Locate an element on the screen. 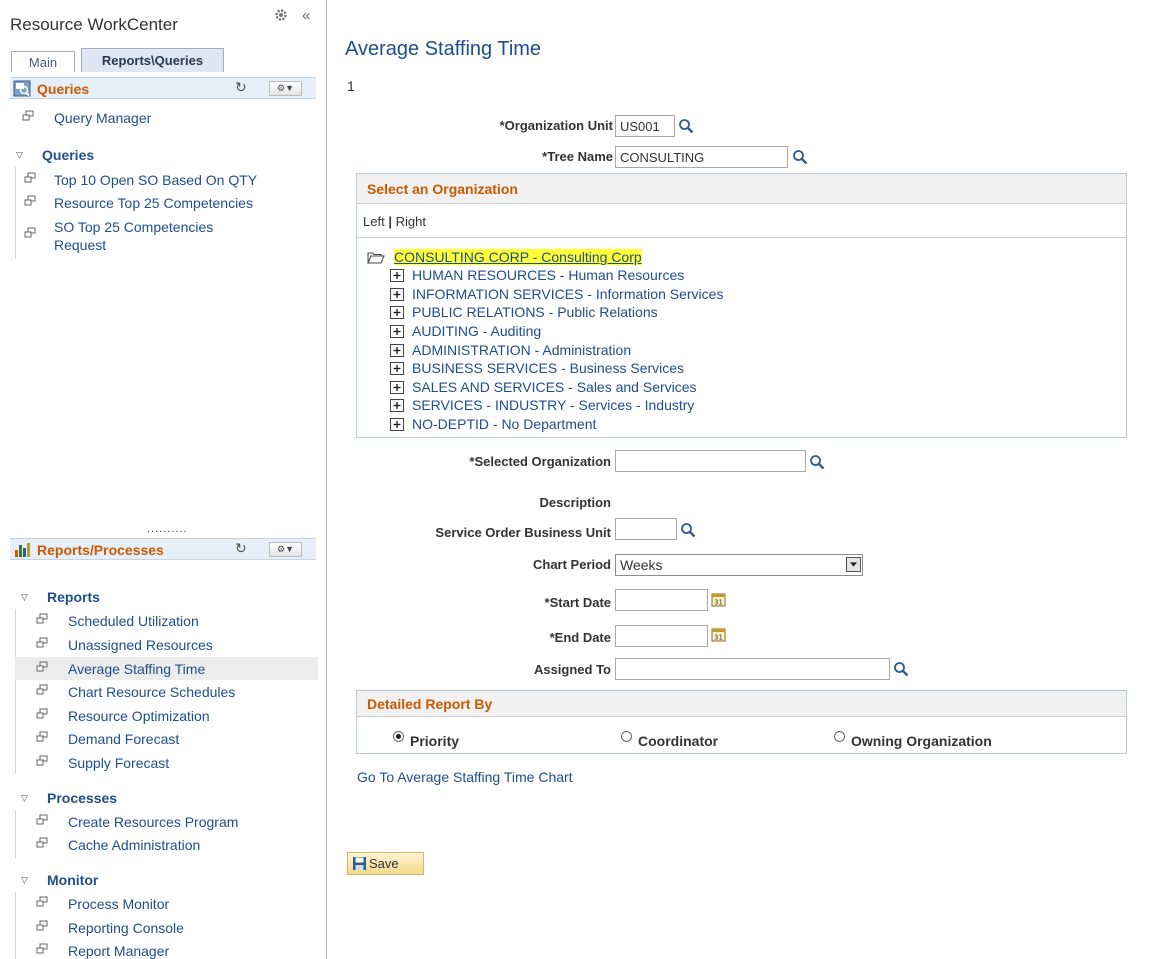 This screenshot has height=959, width=1153. gear-icon is located at coordinates (281, 15).